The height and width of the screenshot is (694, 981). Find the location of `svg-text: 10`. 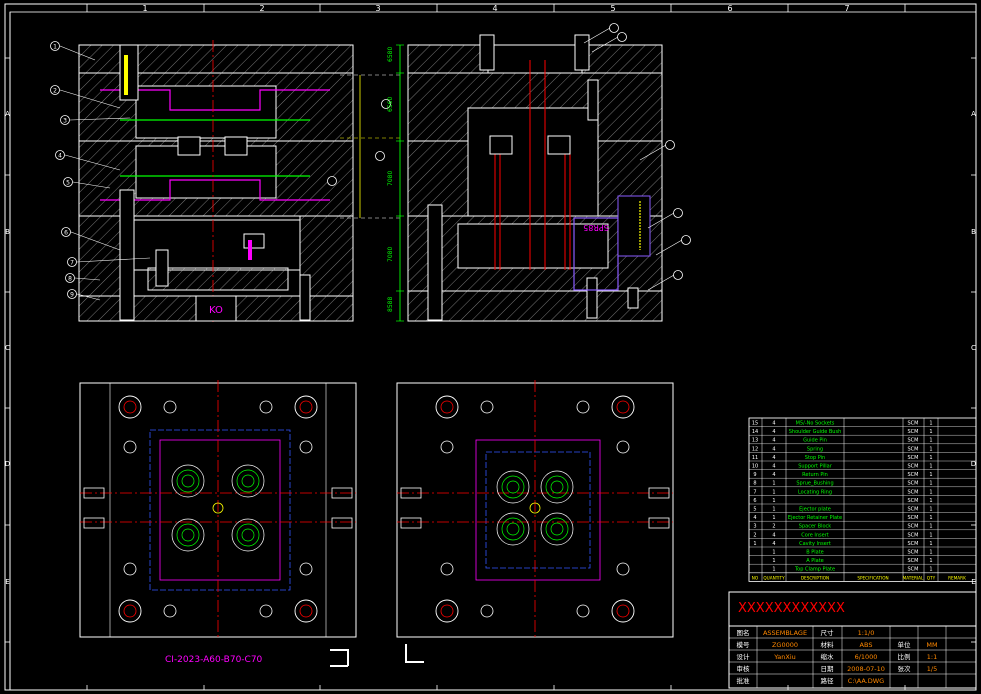

svg-text: 10 is located at coordinates (755, 467).